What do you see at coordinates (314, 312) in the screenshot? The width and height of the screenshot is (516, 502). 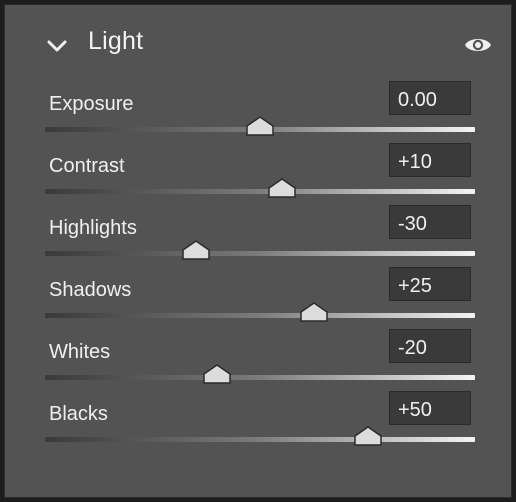 I see `shadows-slider-thumb` at bounding box center [314, 312].